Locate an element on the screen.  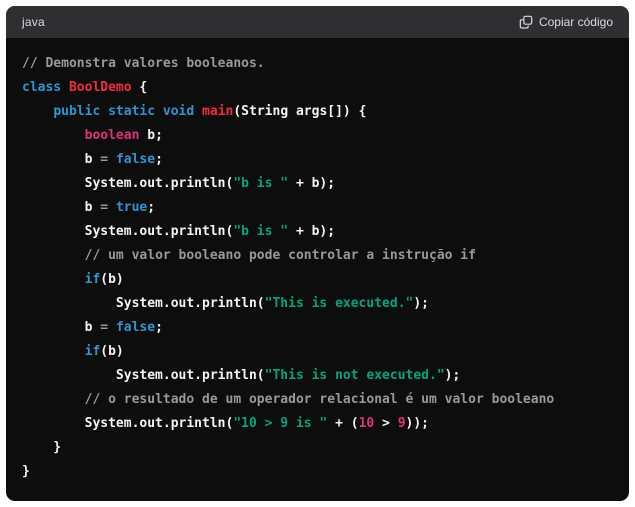
code-token: 9 is located at coordinates (401, 423).